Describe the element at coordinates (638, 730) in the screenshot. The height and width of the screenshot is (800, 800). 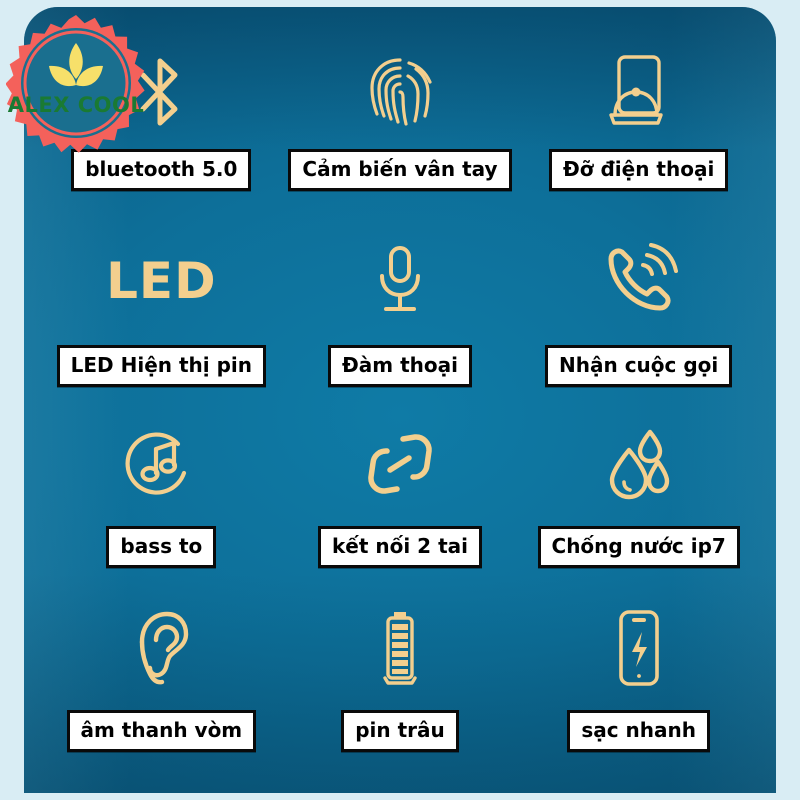
I see `feature-label: sạc nhanh` at that location.